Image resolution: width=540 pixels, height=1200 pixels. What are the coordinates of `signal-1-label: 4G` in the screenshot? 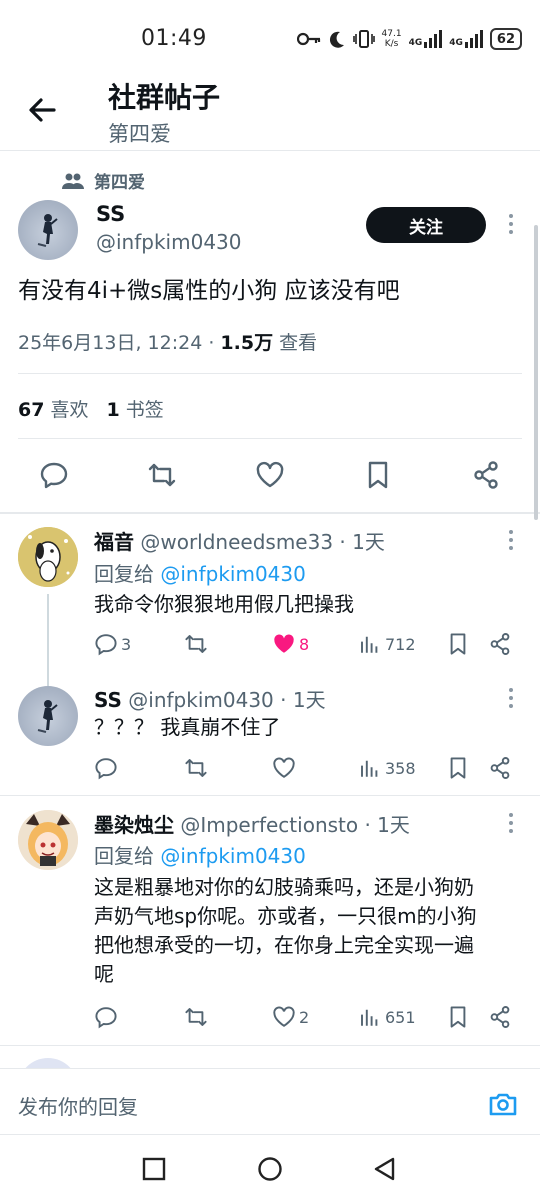 It's located at (415, 43).